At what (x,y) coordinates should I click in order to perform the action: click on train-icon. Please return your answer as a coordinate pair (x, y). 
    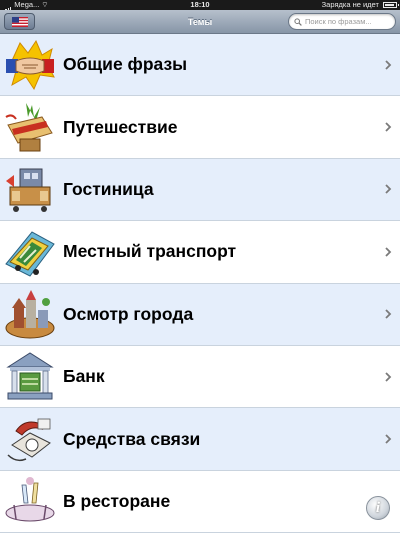
    Looking at the image, I should click on (30, 254).